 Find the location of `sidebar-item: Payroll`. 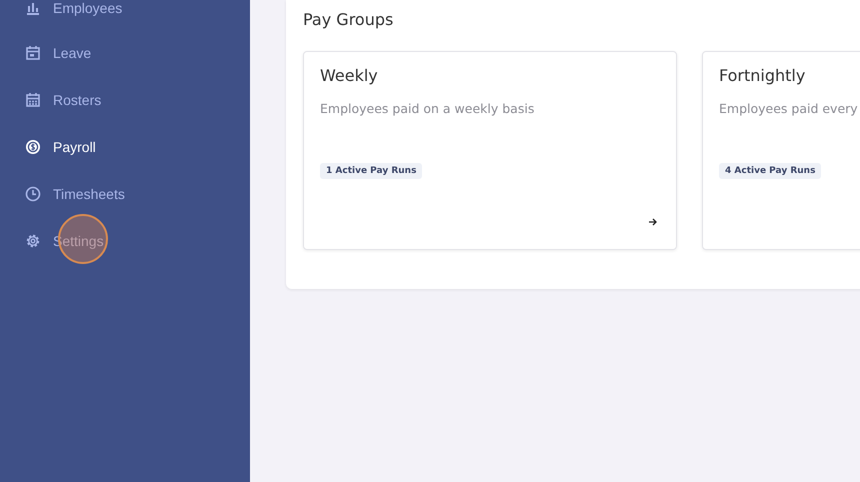

sidebar-item: Payroll is located at coordinates (125, 146).